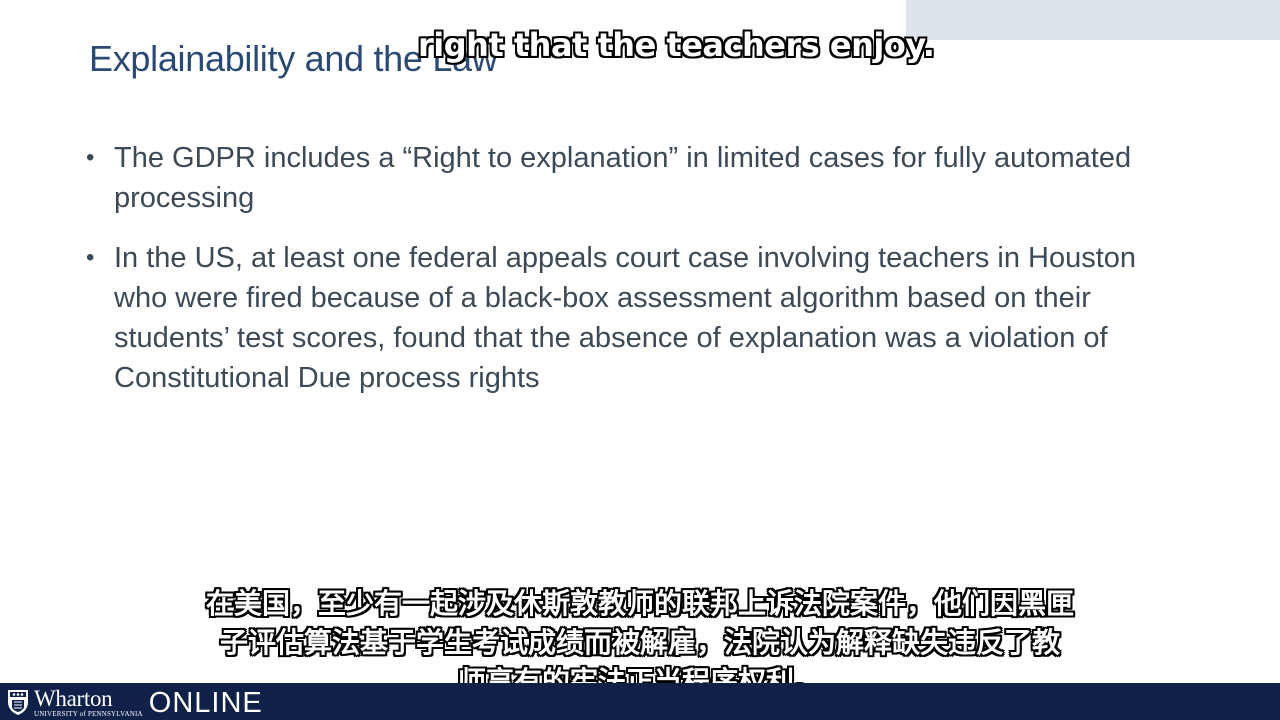 The width and height of the screenshot is (1280, 720). What do you see at coordinates (18, 702) in the screenshot?
I see `penn-shield-icon` at bounding box center [18, 702].